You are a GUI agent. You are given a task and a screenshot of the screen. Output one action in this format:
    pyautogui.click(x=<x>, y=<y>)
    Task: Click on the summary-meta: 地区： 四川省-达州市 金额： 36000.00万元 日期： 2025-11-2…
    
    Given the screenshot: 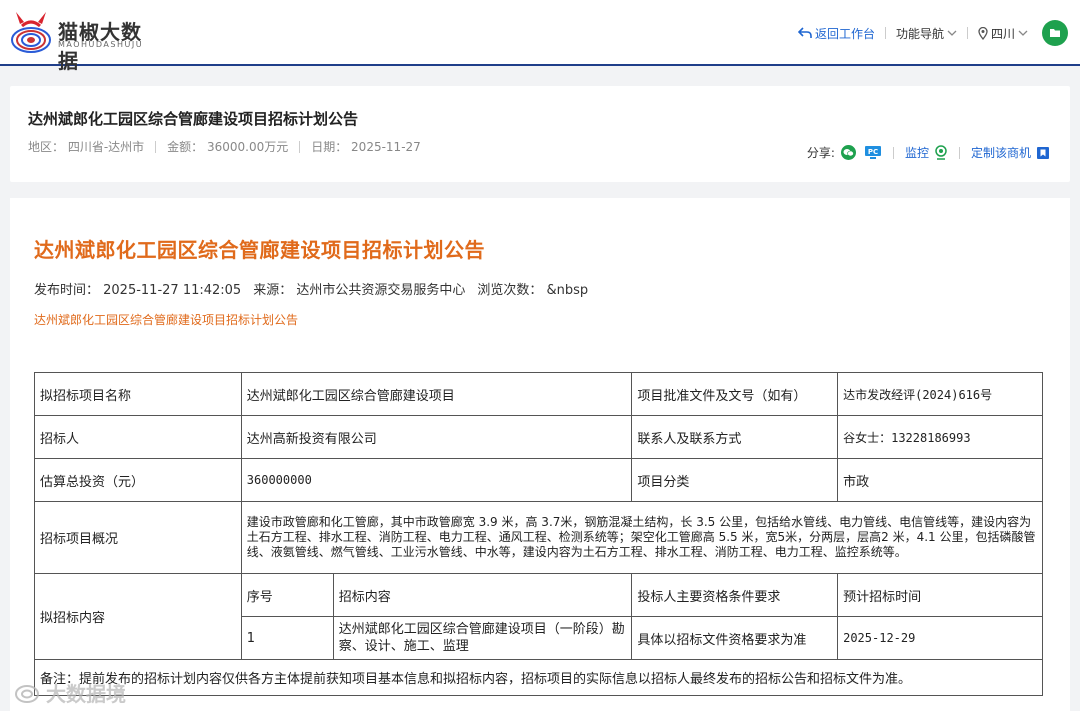 What is the action you would take?
    pyautogui.click(x=224, y=146)
    